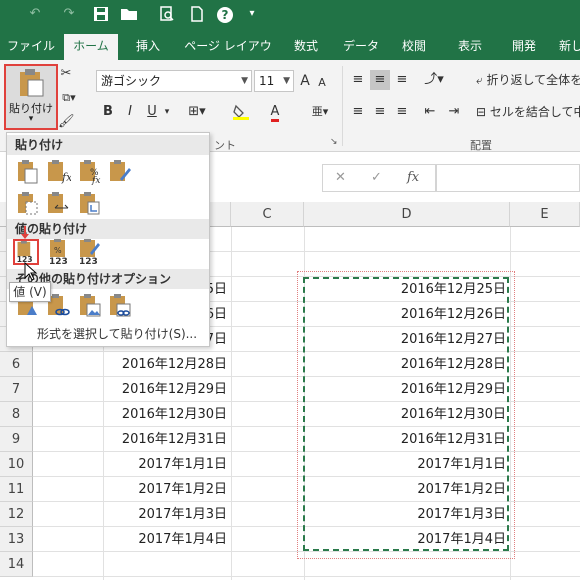 The image size is (580, 580). Describe the element at coordinates (120, 172) in the screenshot. I see `paste-keep-source-format-icon` at that location.